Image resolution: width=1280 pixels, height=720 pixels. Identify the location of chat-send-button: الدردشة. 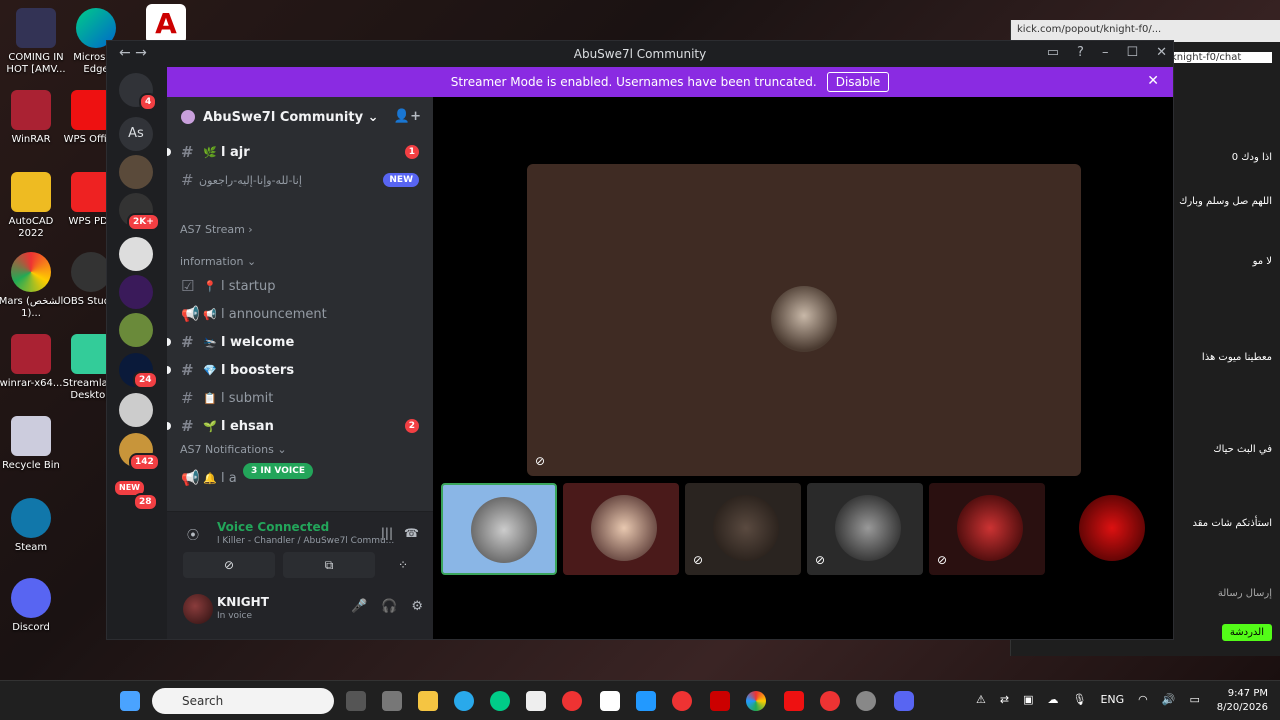
(1246, 632).